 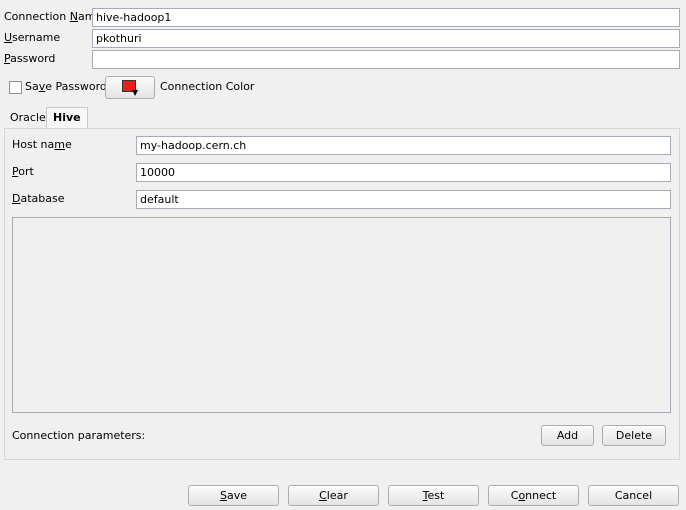 I want to click on database-label-rest: atabase, so click(x=42, y=198).